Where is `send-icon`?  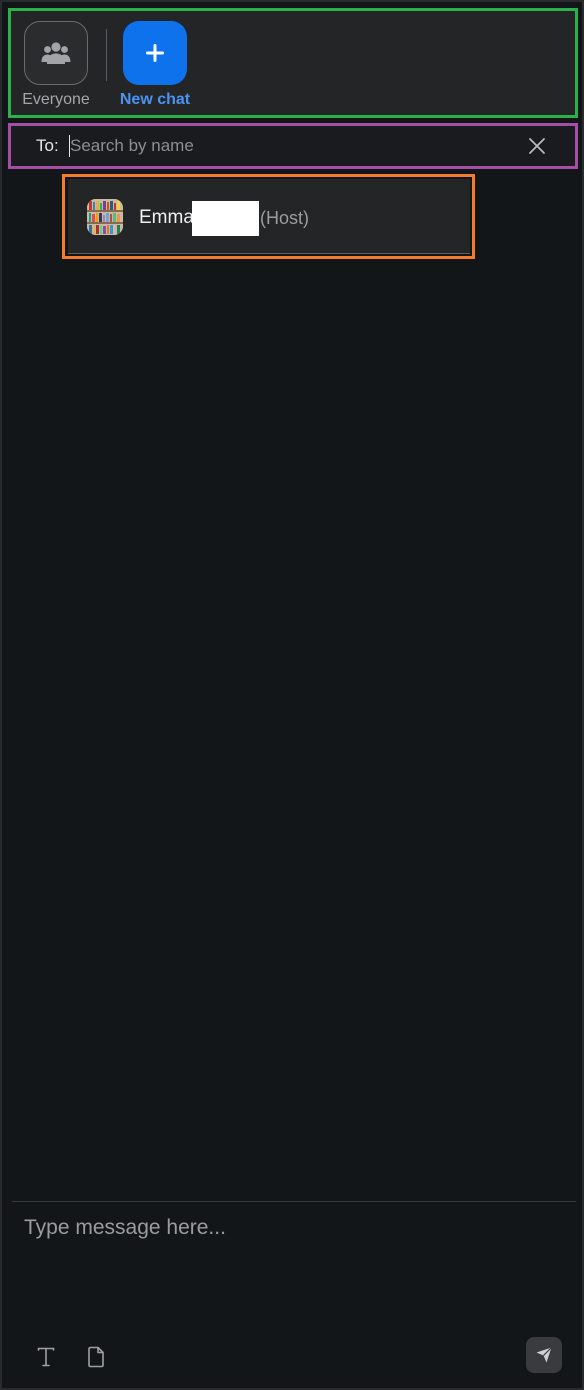 send-icon is located at coordinates (544, 1355).